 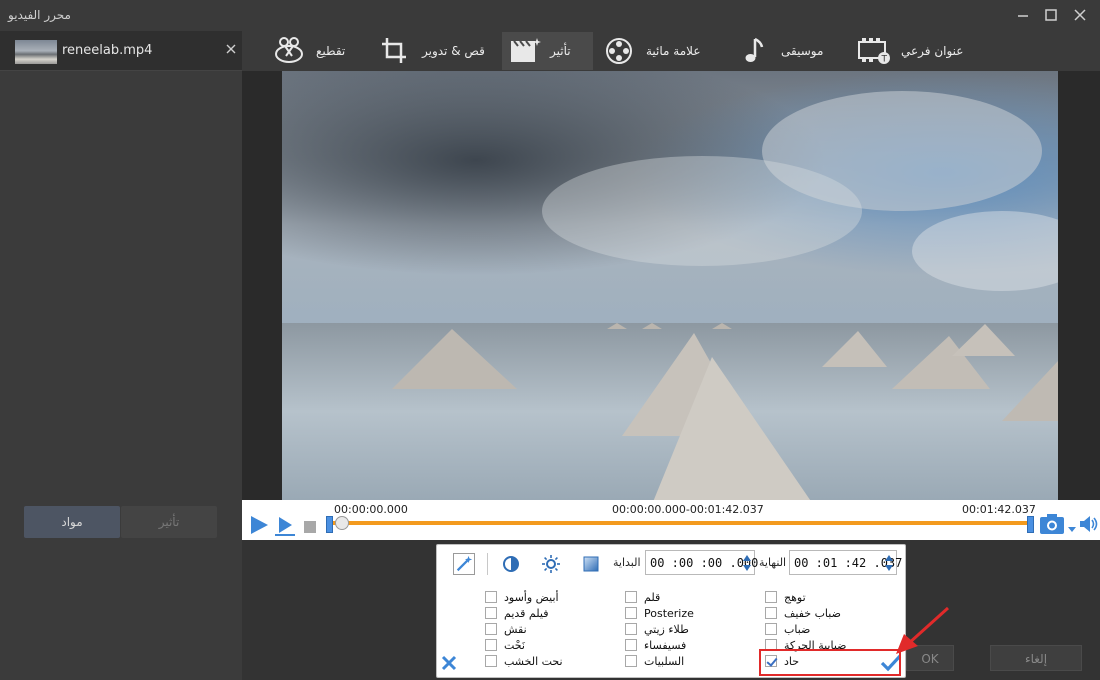 What do you see at coordinates (371, 509) in the screenshot?
I see `timeline-start-time: 00:00:00.000` at bounding box center [371, 509].